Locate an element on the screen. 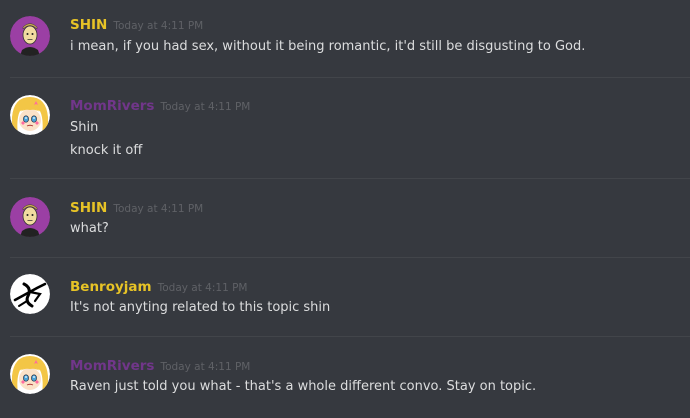 This screenshot has height=418, width=690. message-author: Benroyjam is located at coordinates (111, 287).